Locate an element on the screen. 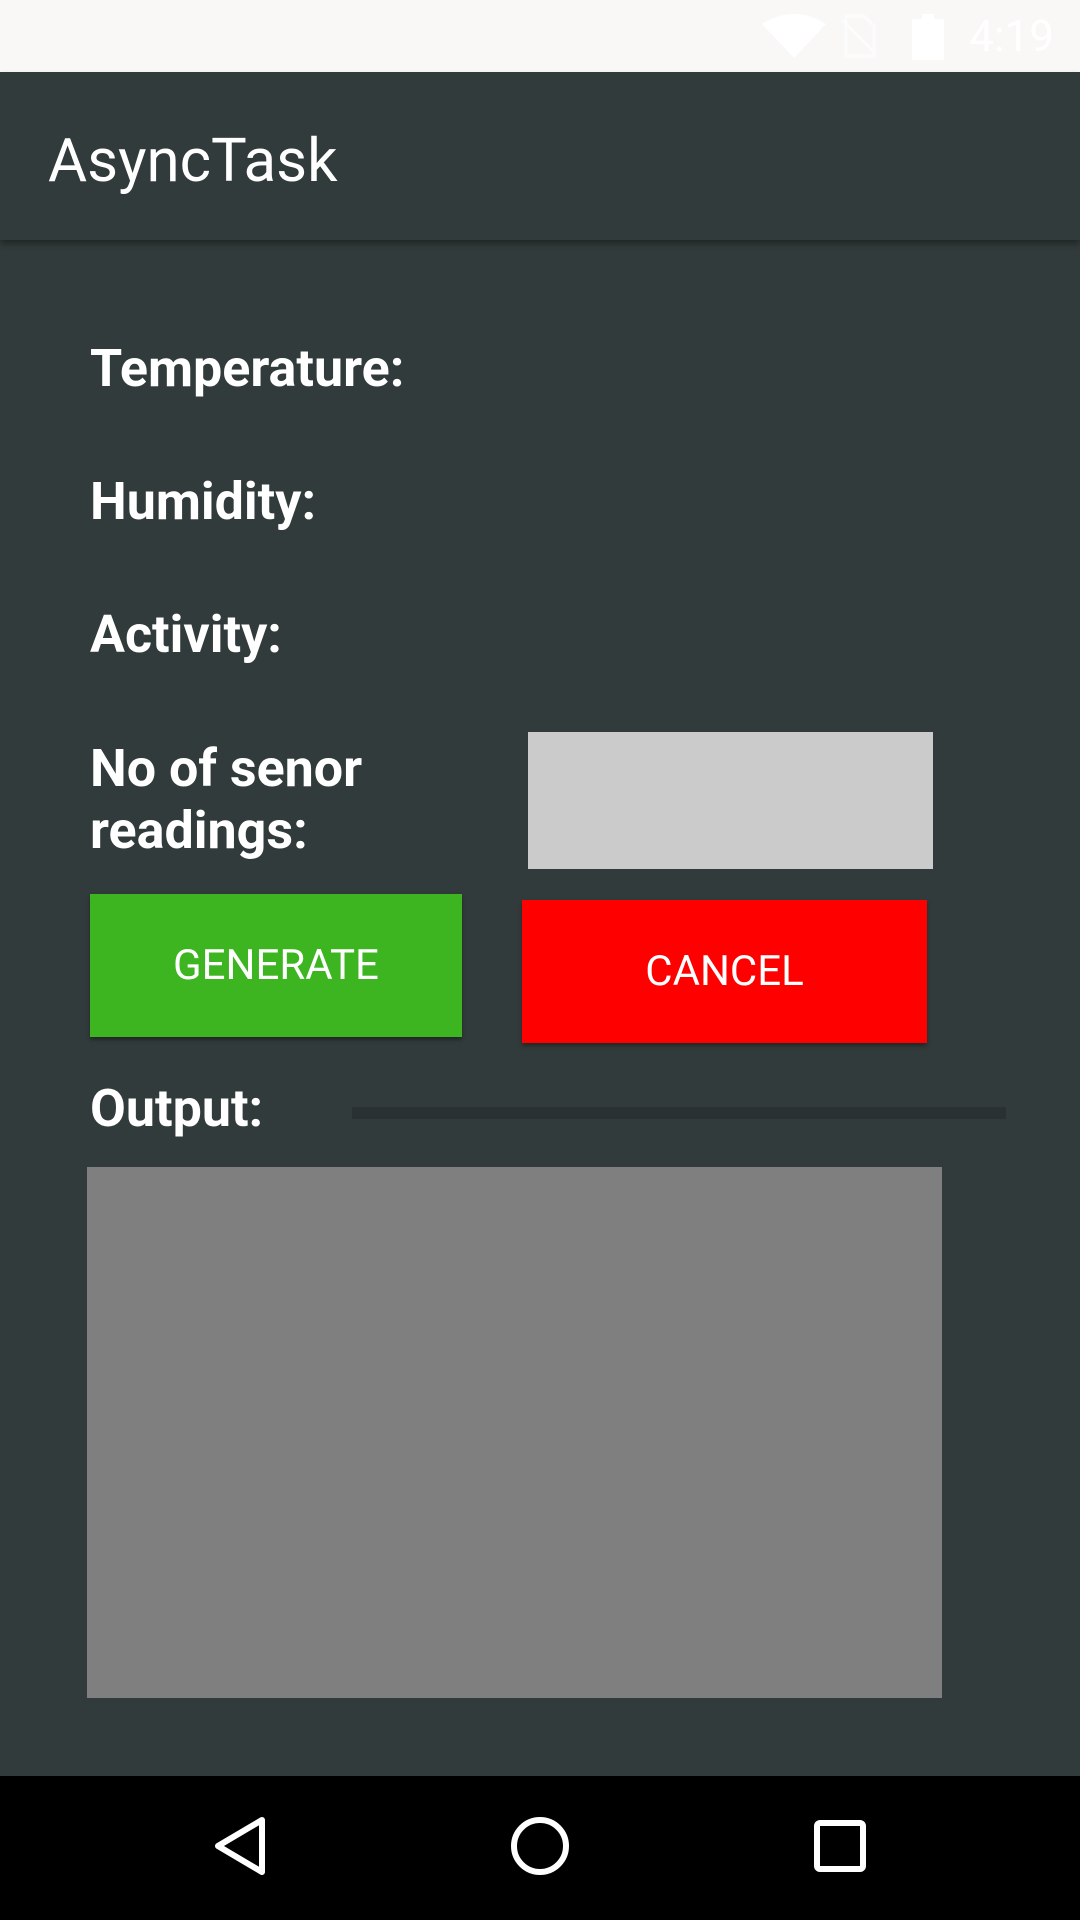 Image resolution: width=1080 pixels, height=1920 pixels. home-button is located at coordinates (540, 1848).